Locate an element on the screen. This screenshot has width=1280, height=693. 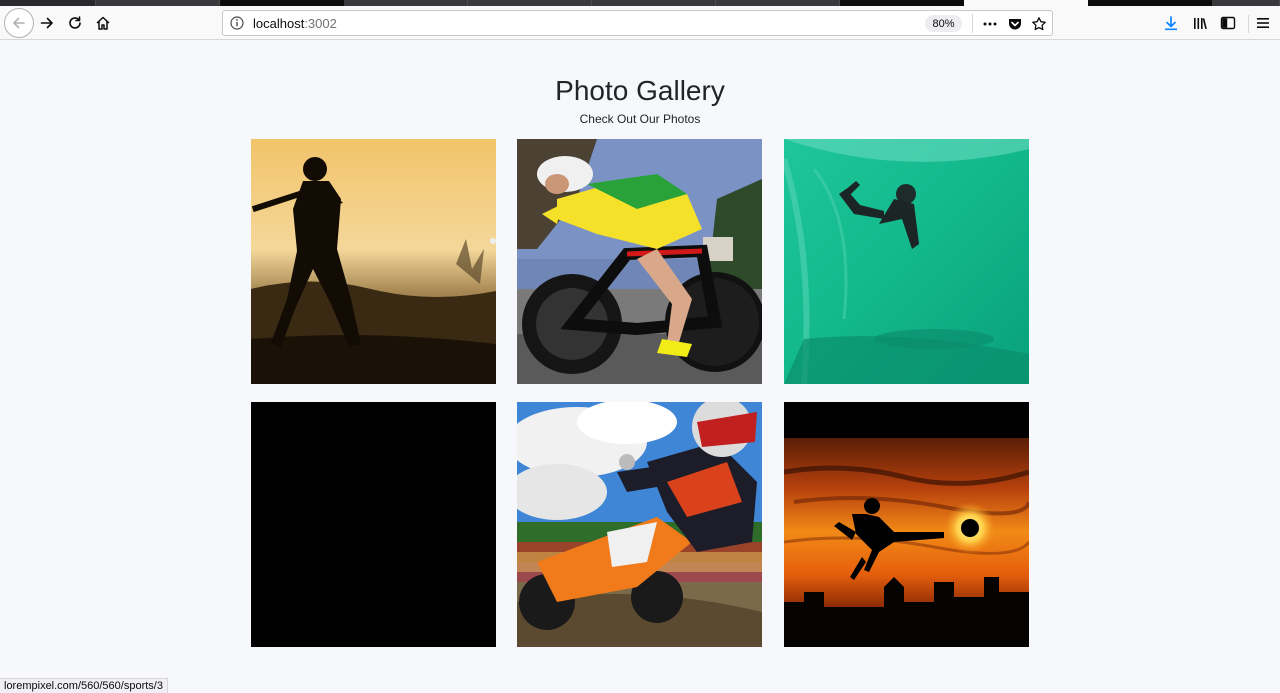
home-icon is located at coordinates (103, 23).